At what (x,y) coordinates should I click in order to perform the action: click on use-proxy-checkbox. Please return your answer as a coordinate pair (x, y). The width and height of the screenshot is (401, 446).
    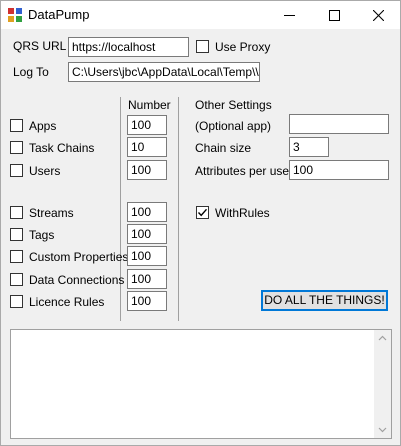
    Looking at the image, I should click on (202, 46).